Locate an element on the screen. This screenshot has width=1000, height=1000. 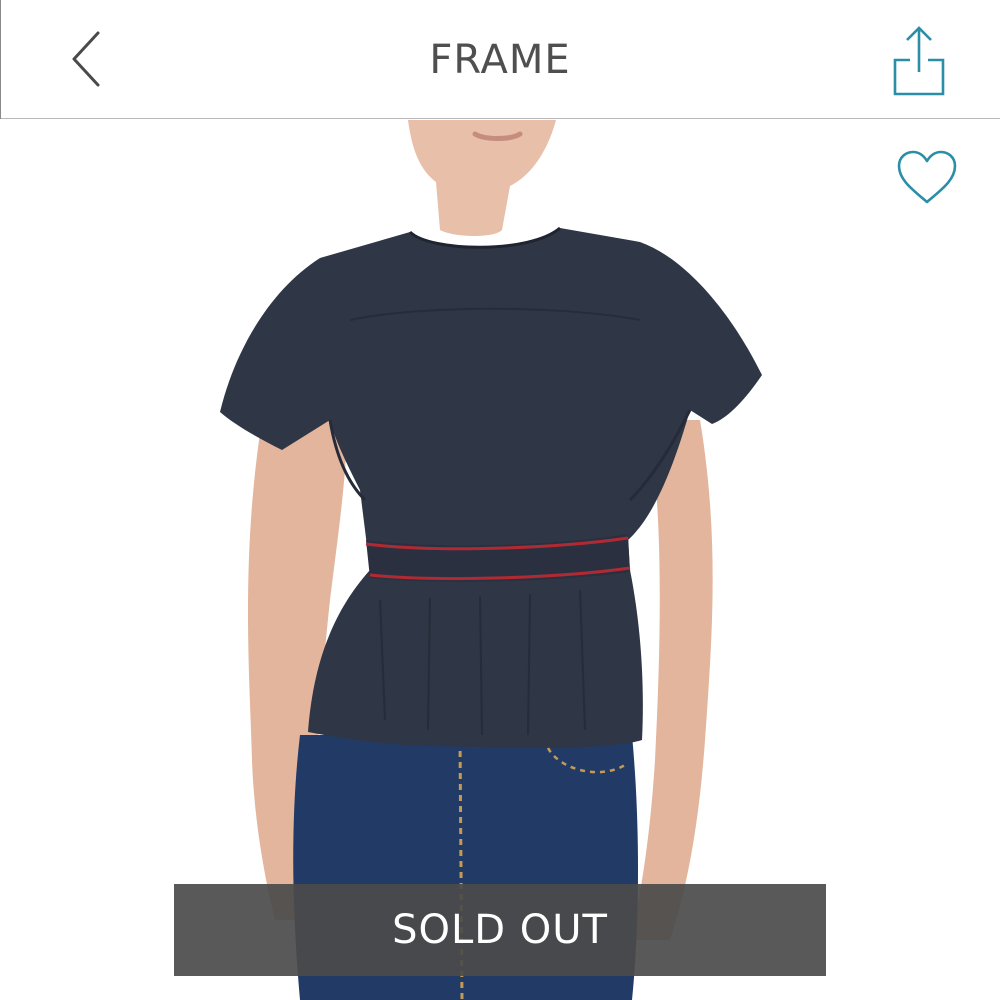
sold-out-label: SOLD OUT is located at coordinates (500, 930).